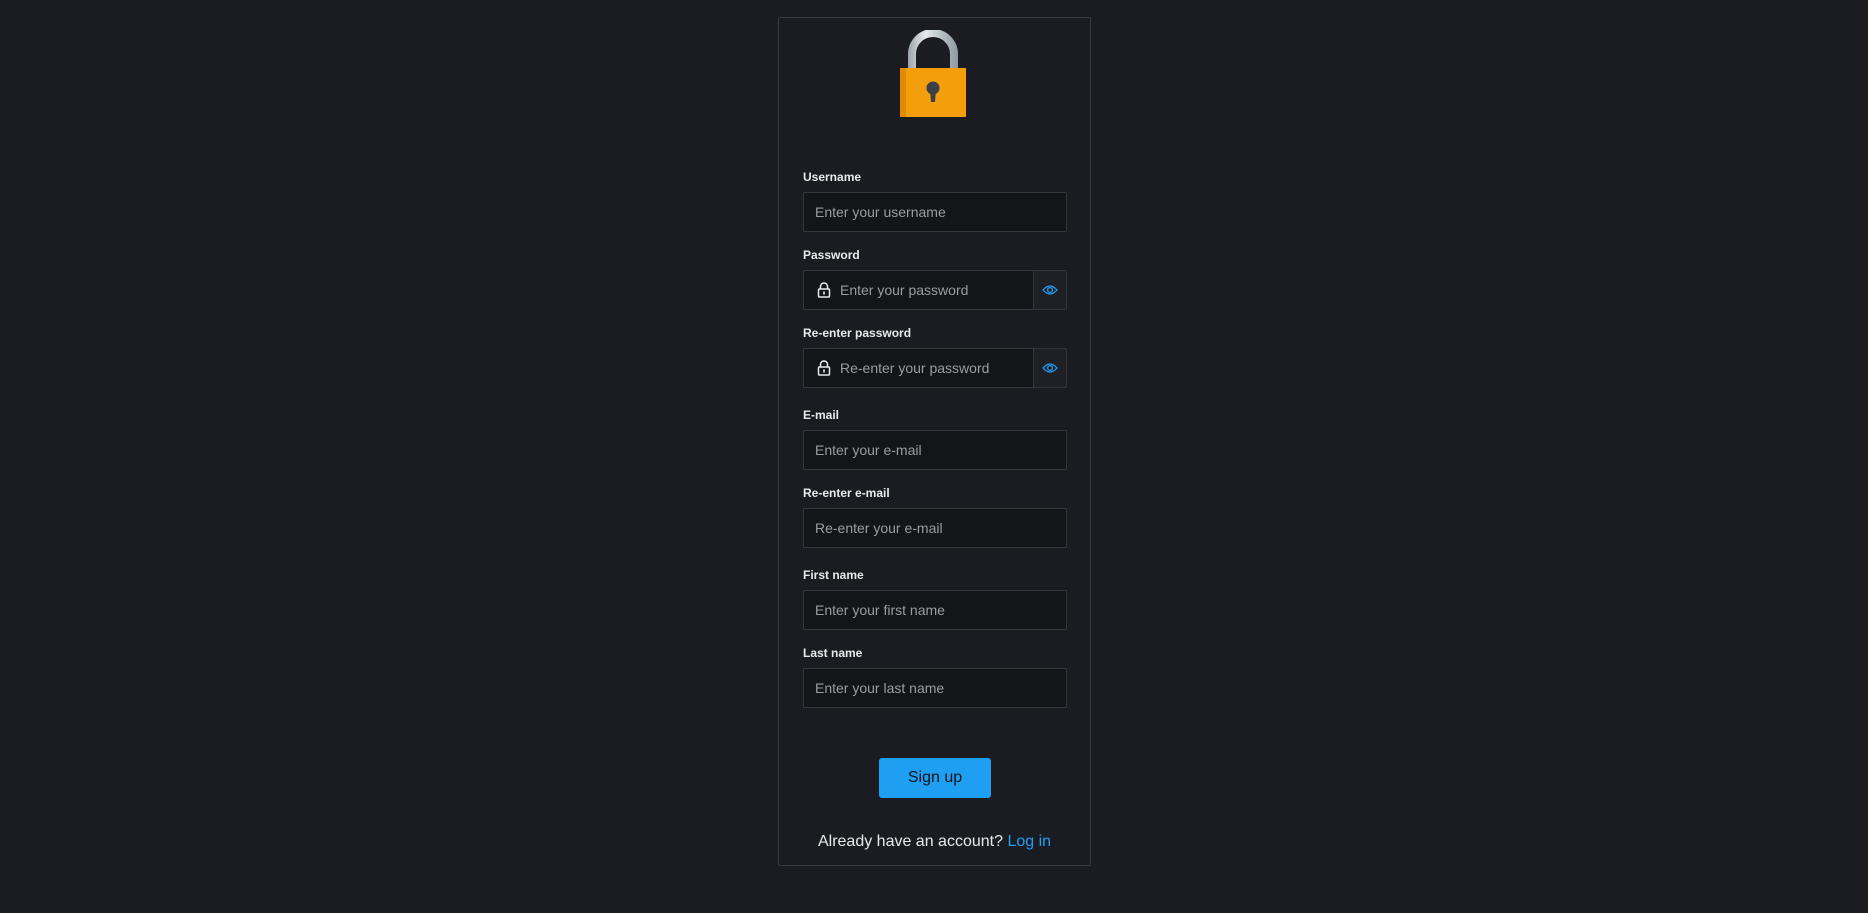  Describe the element at coordinates (910, 841) in the screenshot. I see `login-prompt-text: Already have an account?` at that location.